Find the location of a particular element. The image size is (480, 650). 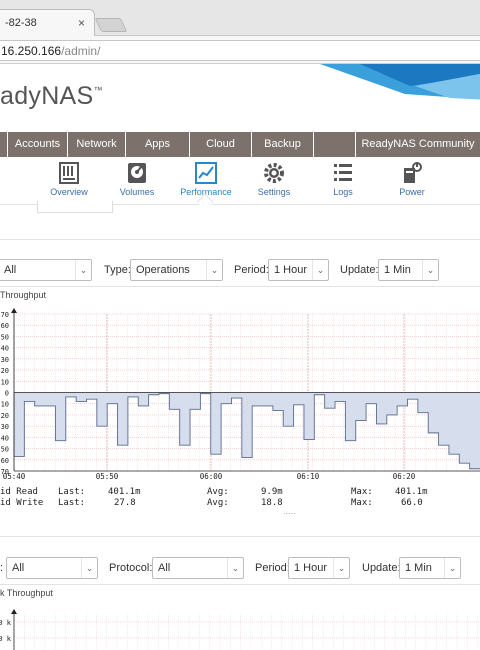

stats-read-max: 401.1m is located at coordinates (411, 492).